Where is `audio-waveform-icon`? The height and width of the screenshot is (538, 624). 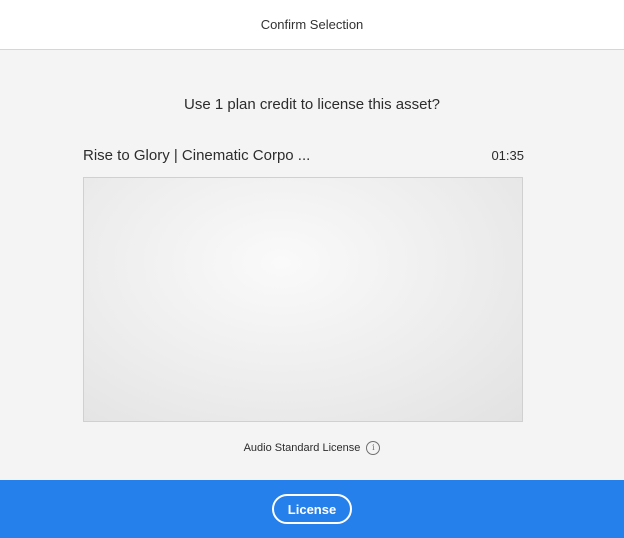 audio-waveform-icon is located at coordinates (303, 300).